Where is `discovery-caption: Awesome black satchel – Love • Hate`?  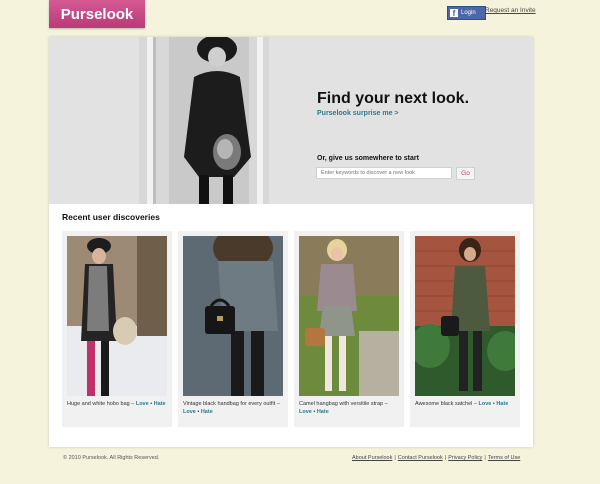
discovery-caption: Awesome black satchel – Love • Hate is located at coordinates (466, 404).